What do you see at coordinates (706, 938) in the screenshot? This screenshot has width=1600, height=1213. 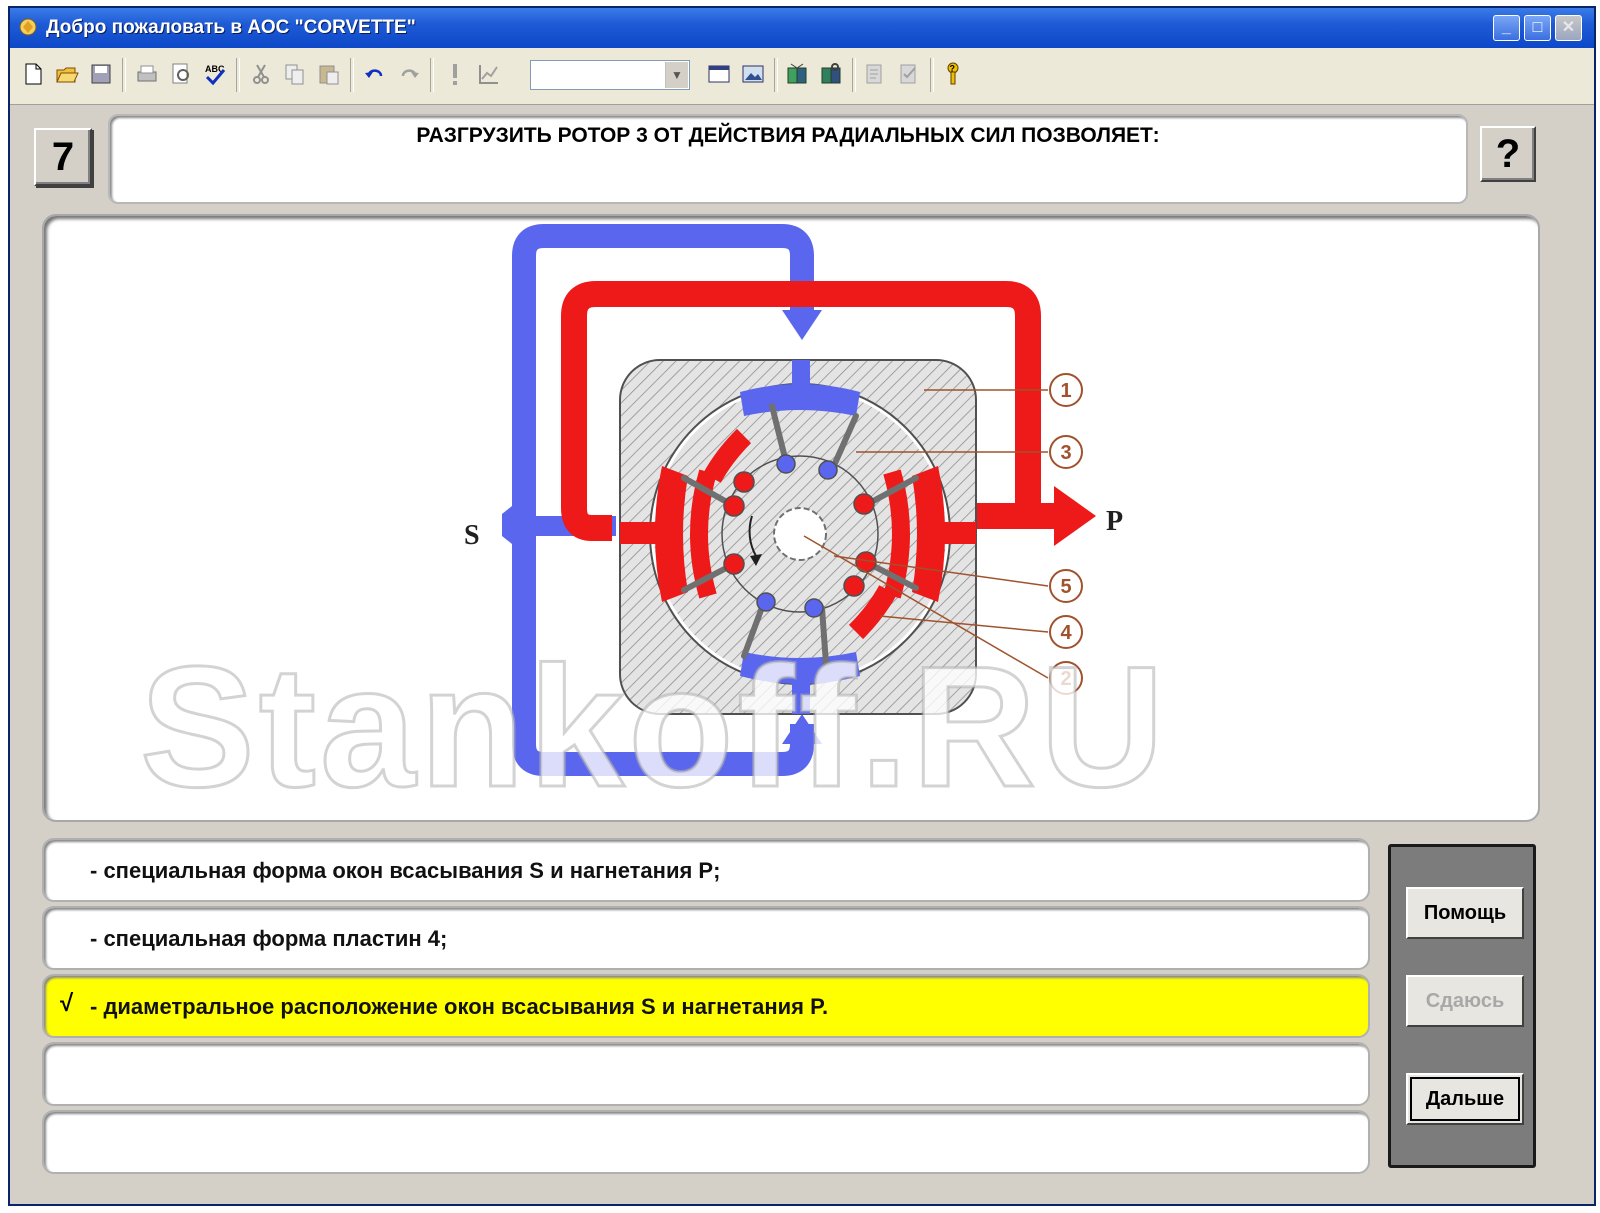 I see `answer-option-2: - специальная форма пластин 4;` at bounding box center [706, 938].